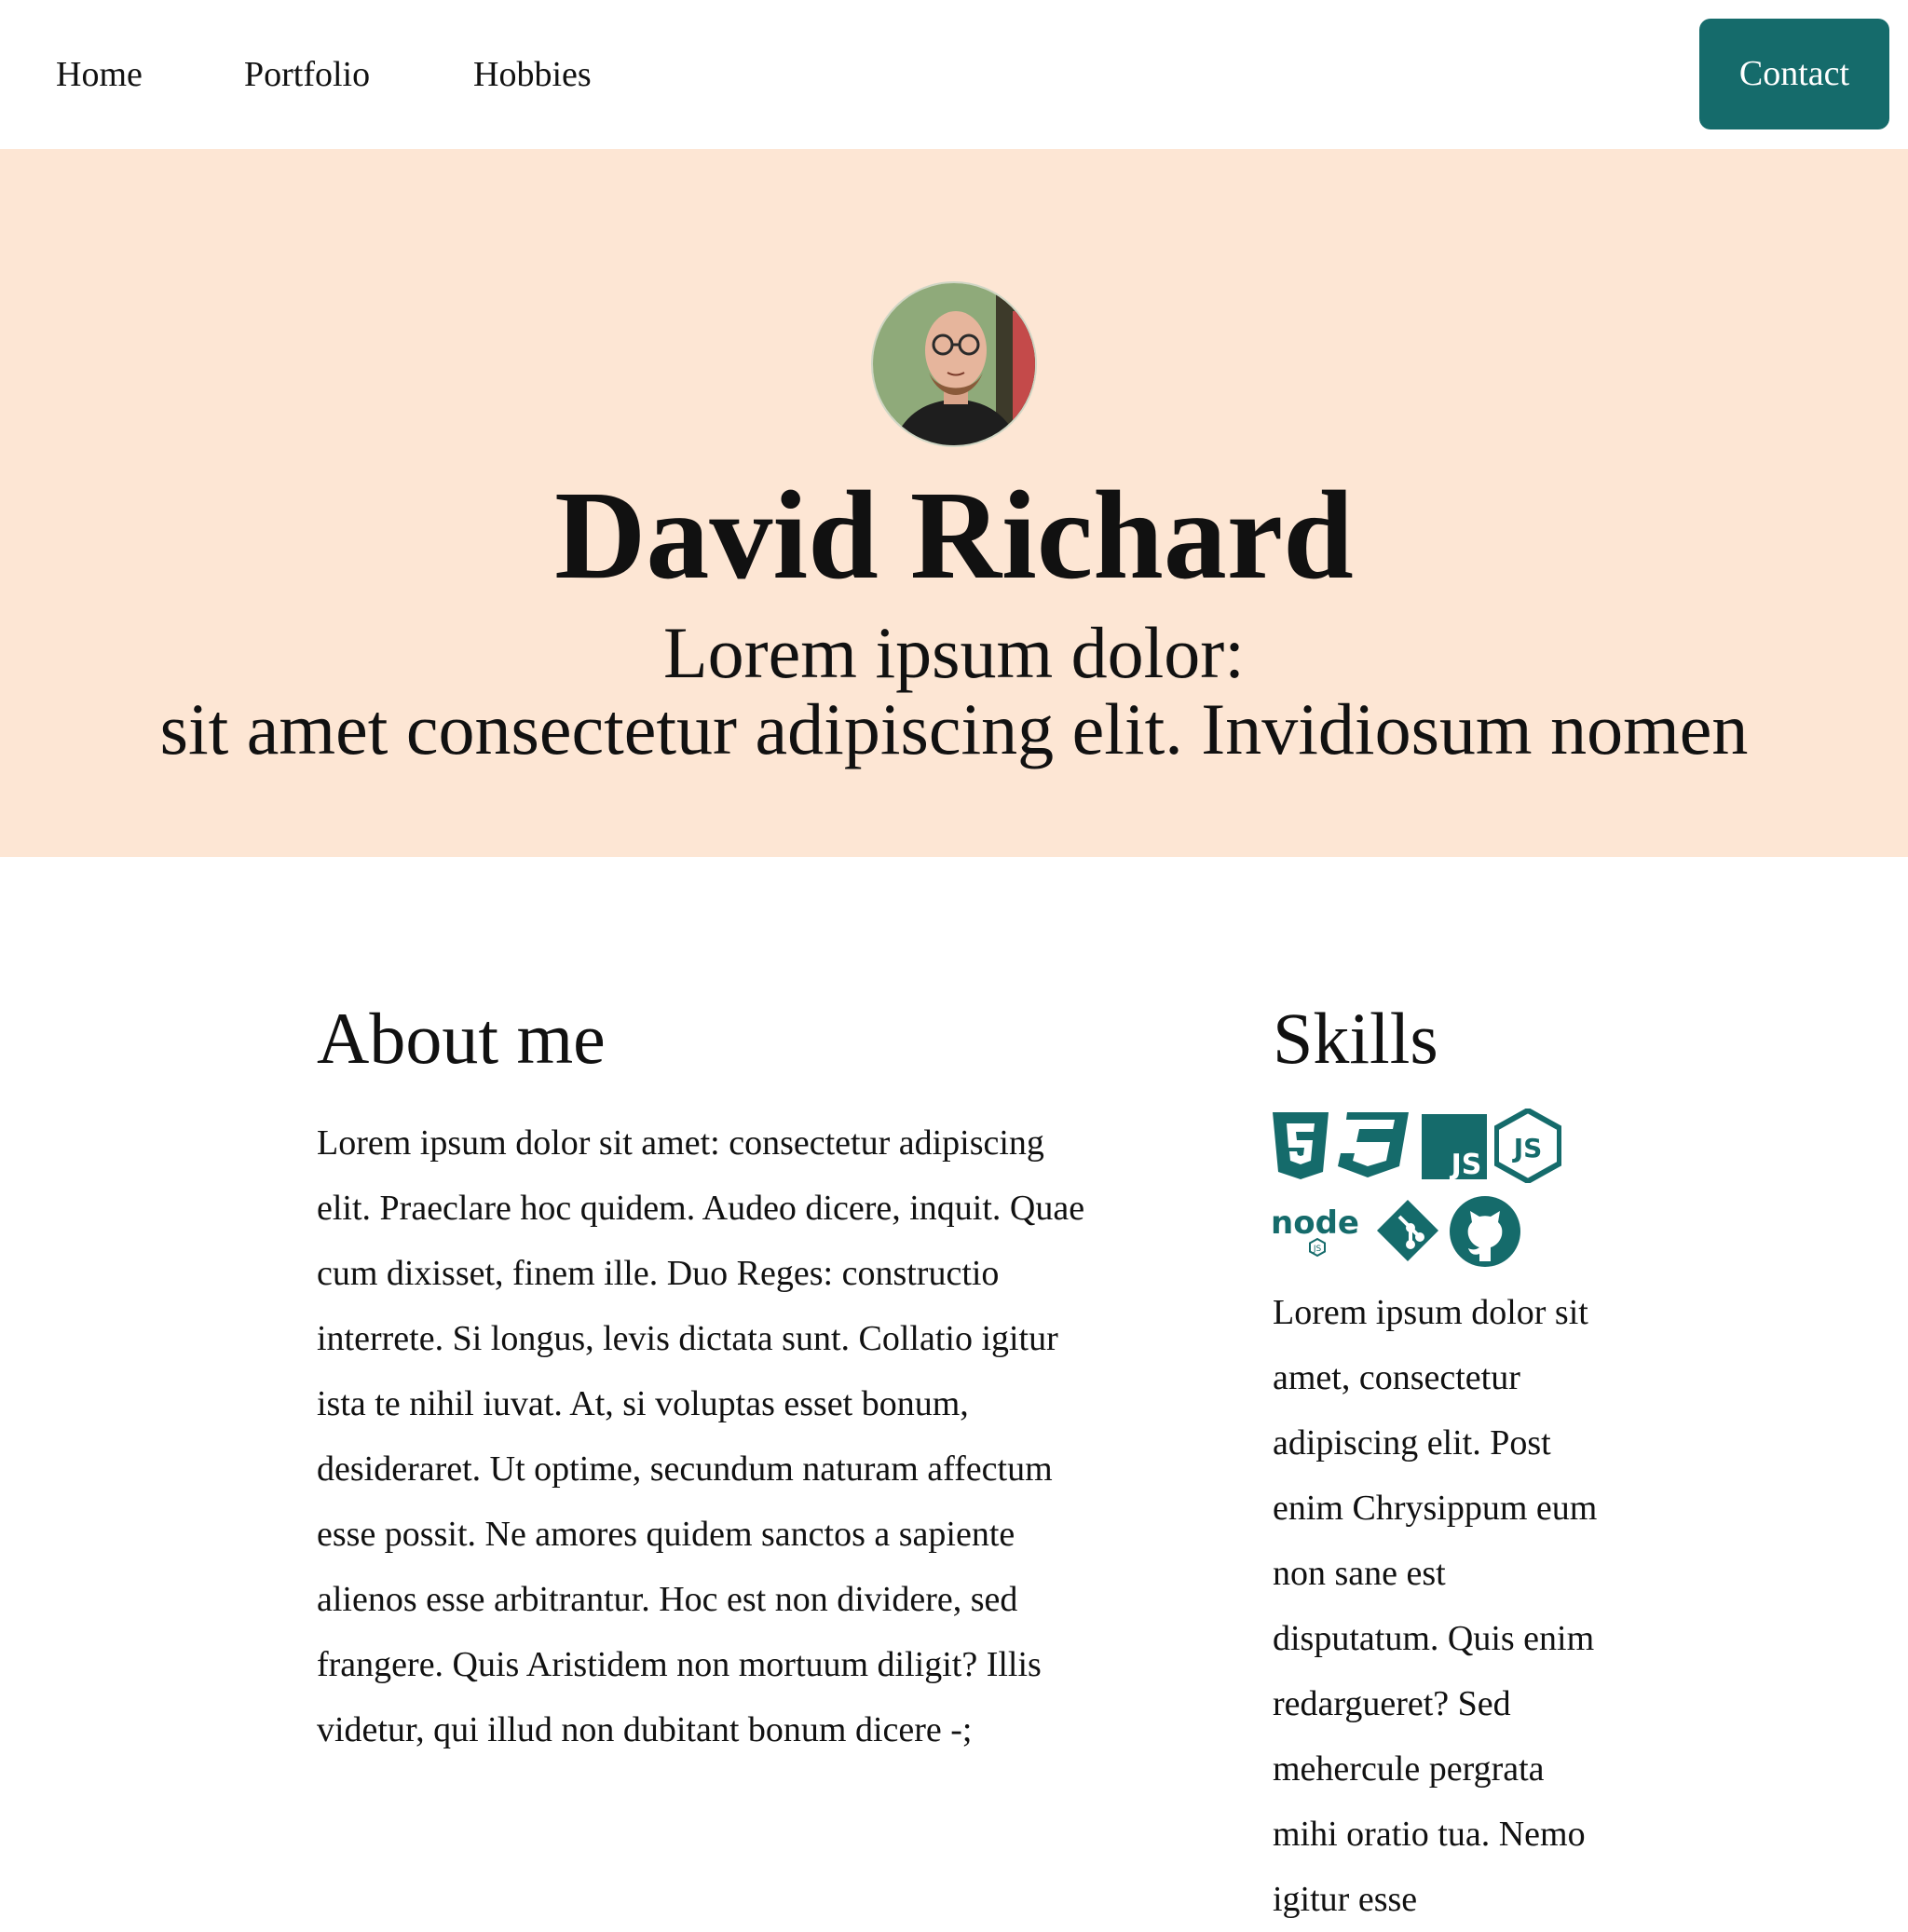 Image resolution: width=1908 pixels, height=1932 pixels. I want to click on javascript-hex-icon: JS, so click(1528, 1146).